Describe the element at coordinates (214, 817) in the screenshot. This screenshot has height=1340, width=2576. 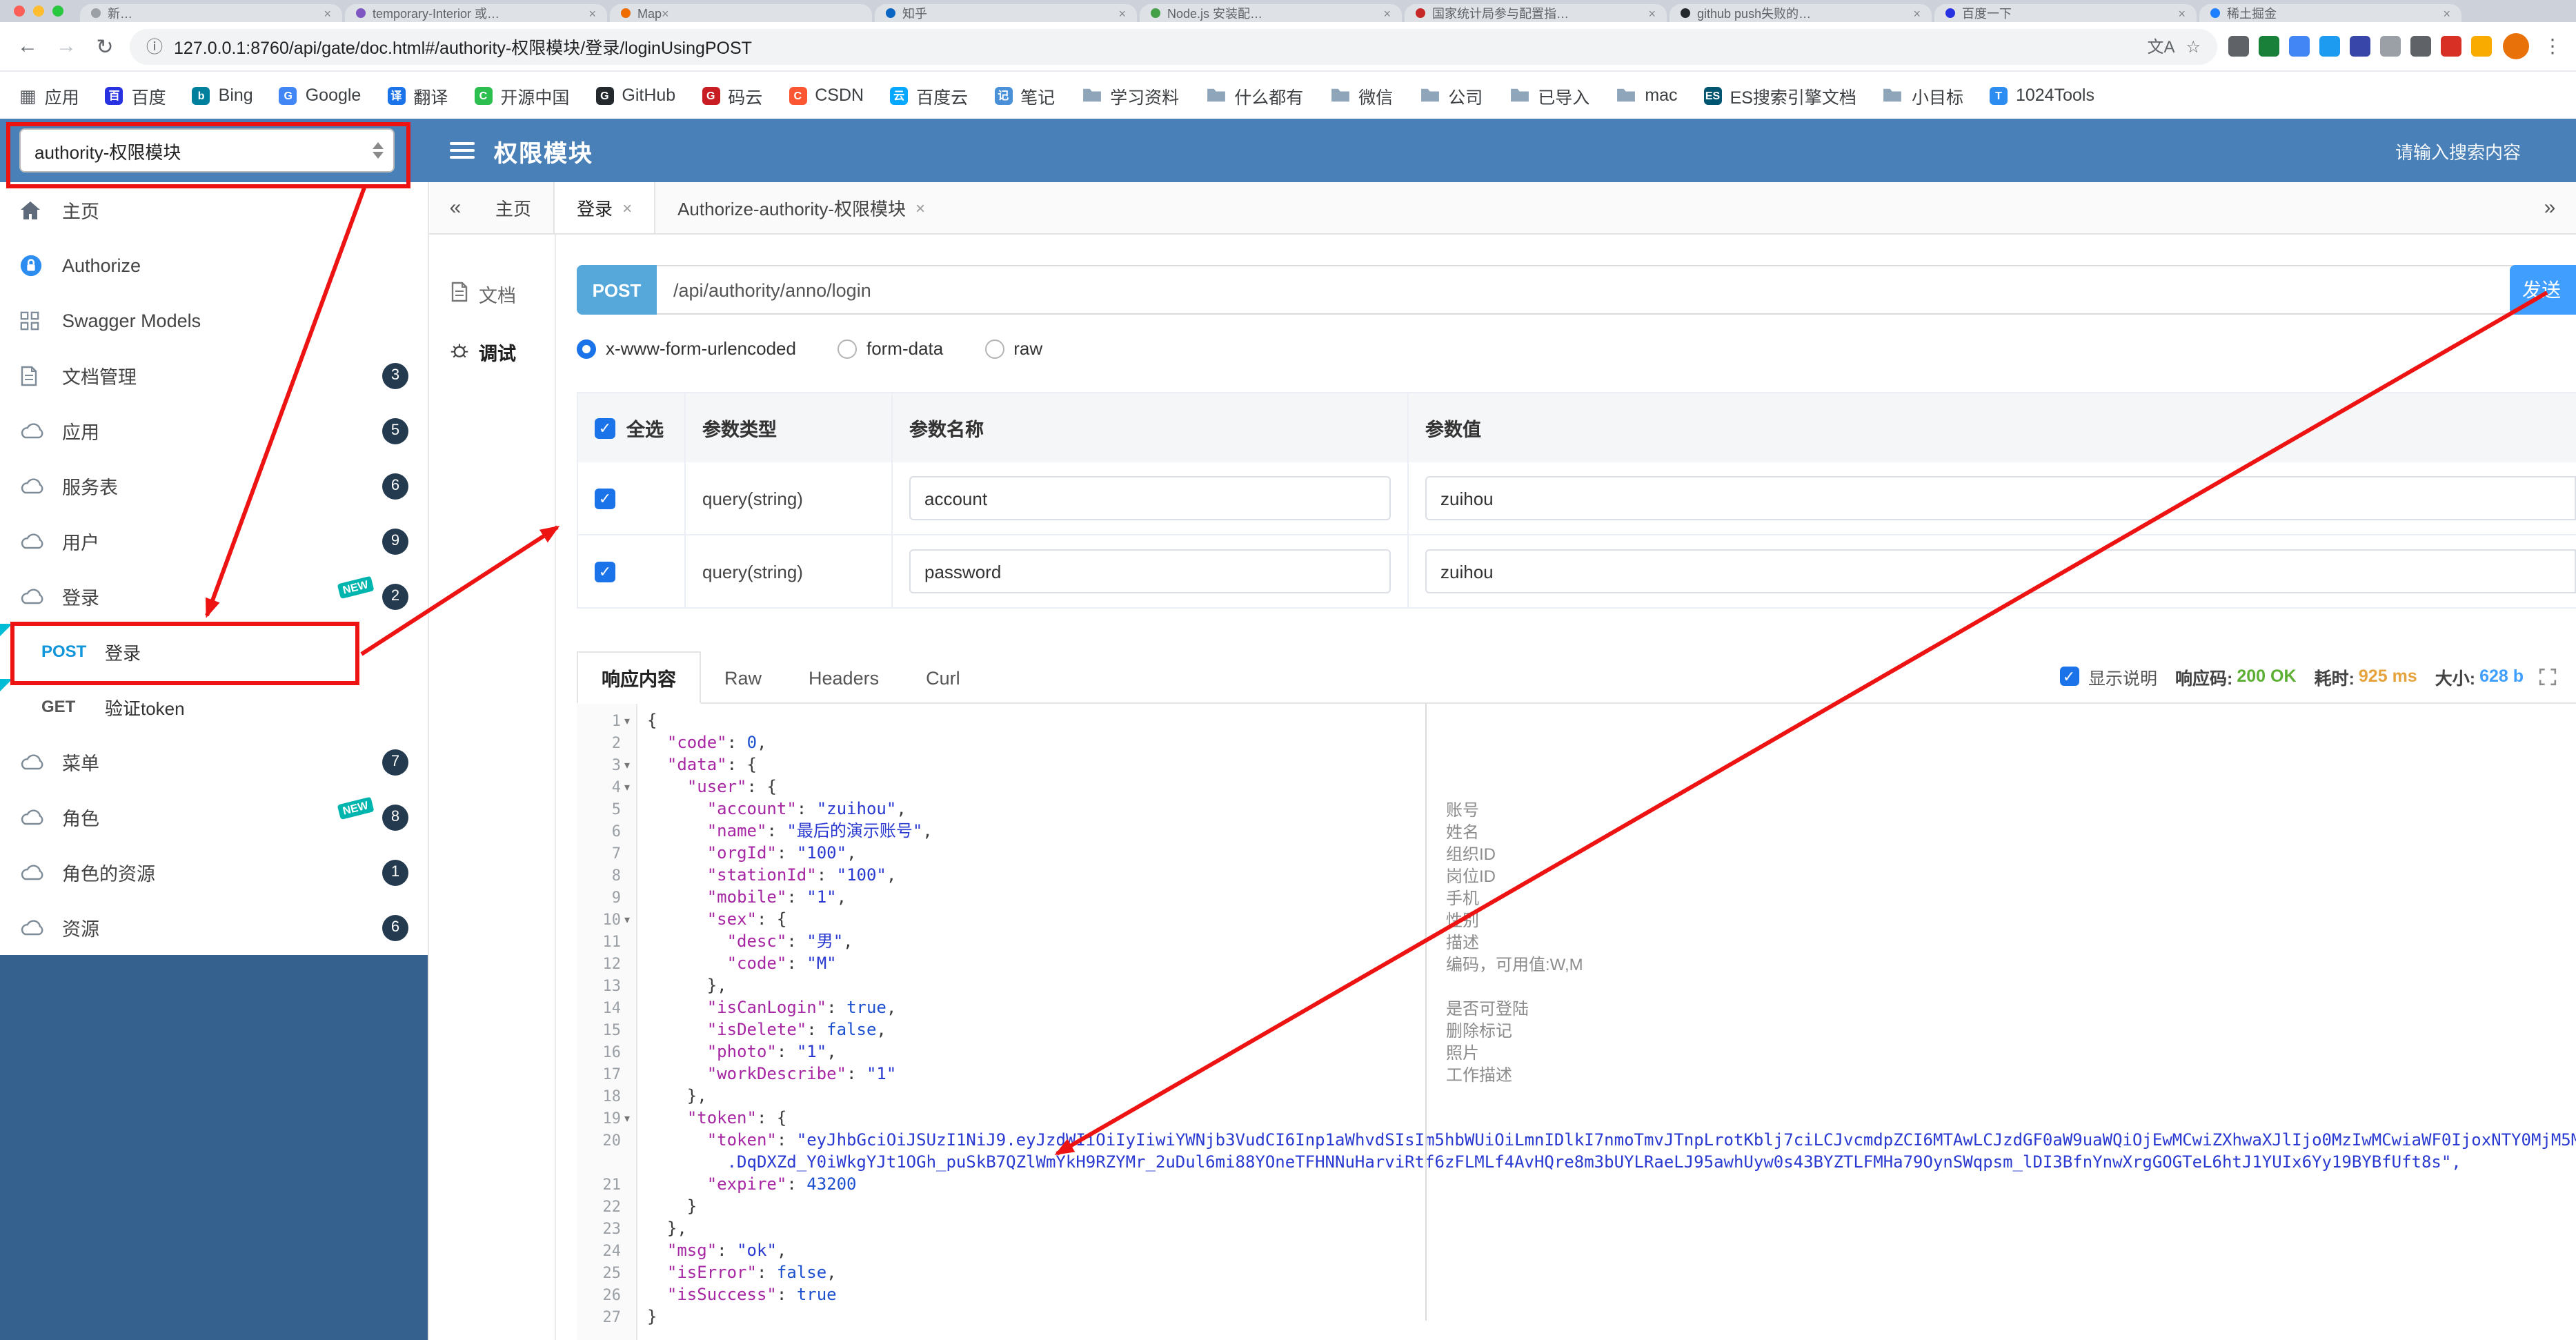
I see `sidebar-item: 角色 NEW 8` at that location.